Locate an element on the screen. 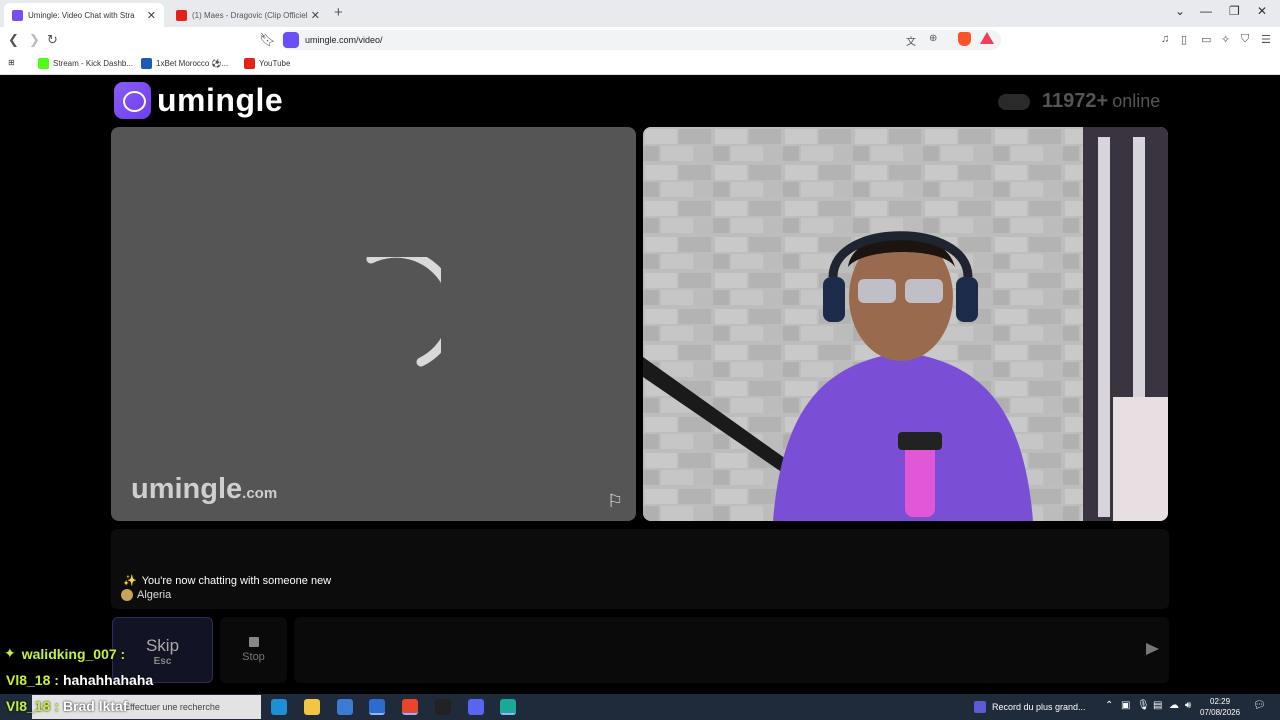 The width and height of the screenshot is (1280, 720). watermark-main: umingle is located at coordinates (187, 489).